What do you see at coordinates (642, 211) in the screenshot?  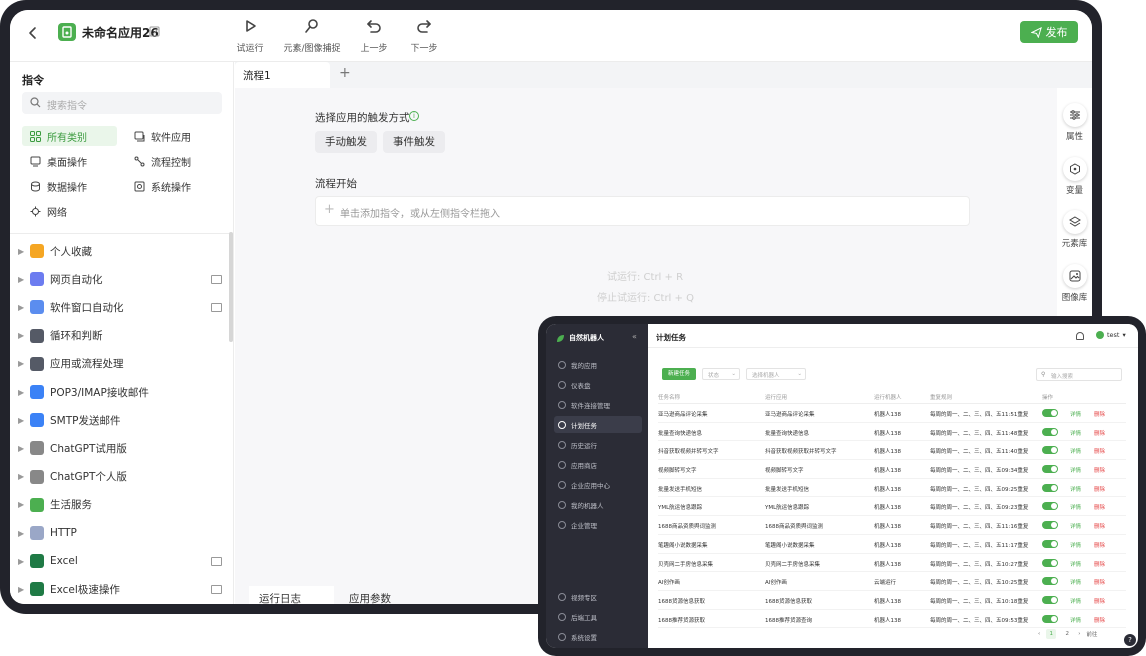 I see `add-command-area: + 单击添加指令，或从左侧指令栏拖入` at bounding box center [642, 211].